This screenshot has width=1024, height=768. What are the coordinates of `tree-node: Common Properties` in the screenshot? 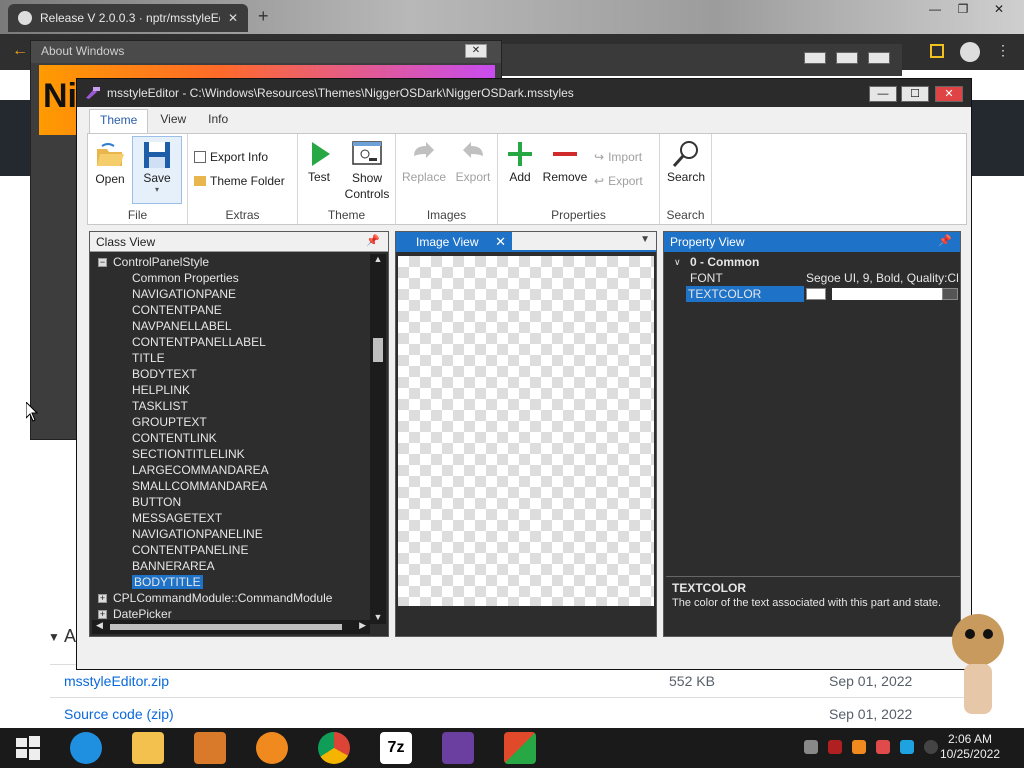 It's located at (231, 278).